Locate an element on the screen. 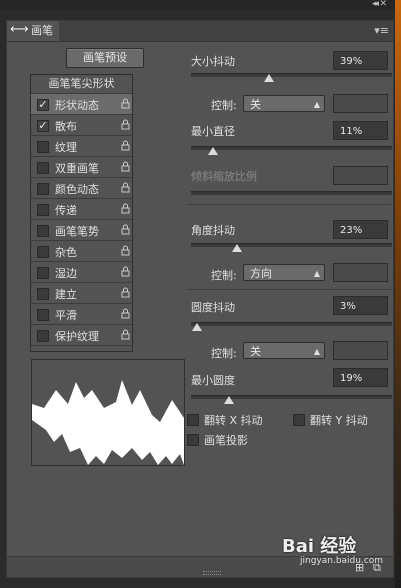  brush-option-label: 传递 is located at coordinates (66, 210).